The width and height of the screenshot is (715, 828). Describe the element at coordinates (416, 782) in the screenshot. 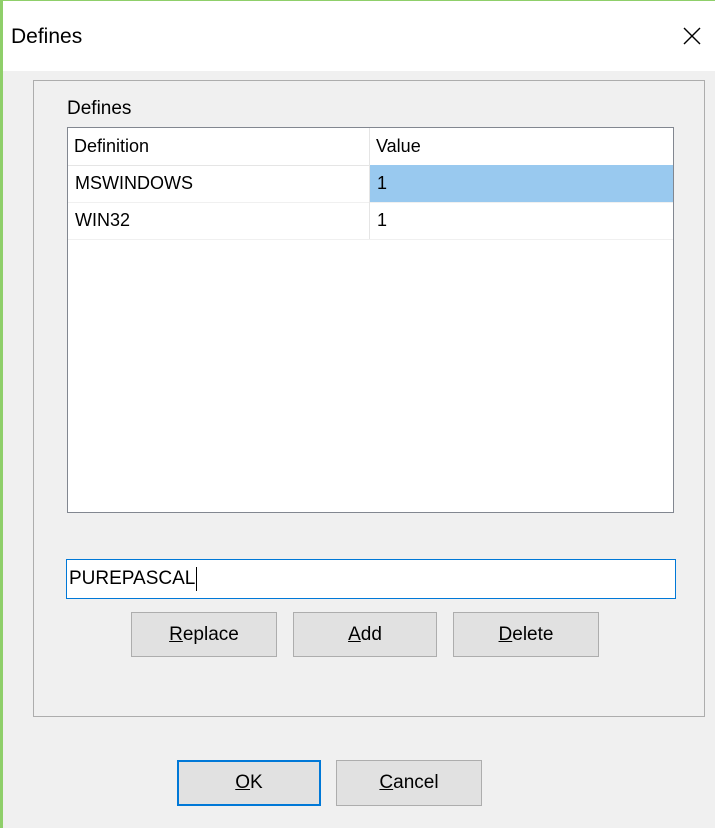

I see `cancel-label: ancel` at that location.